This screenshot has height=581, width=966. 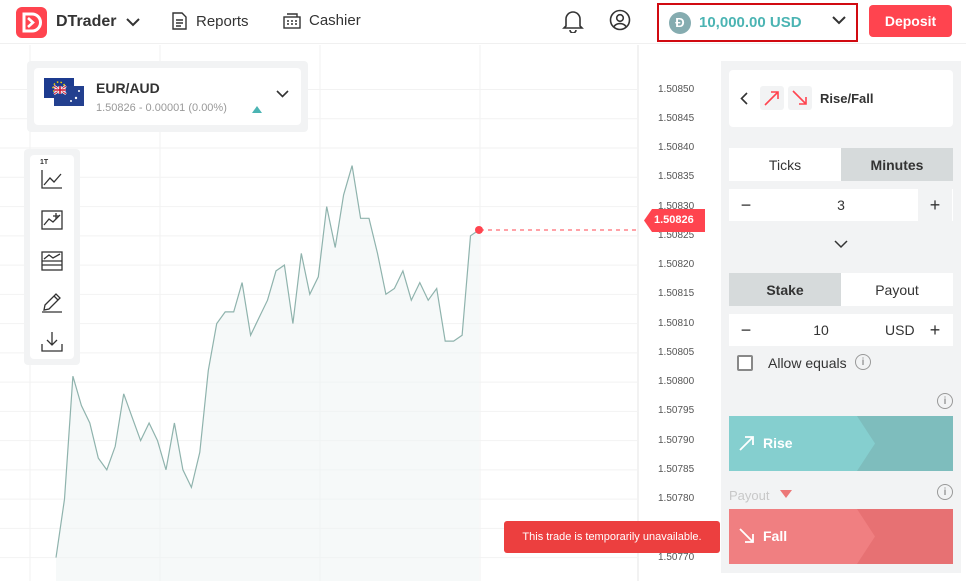 I want to click on notifications-bell-icon, so click(x=573, y=21).